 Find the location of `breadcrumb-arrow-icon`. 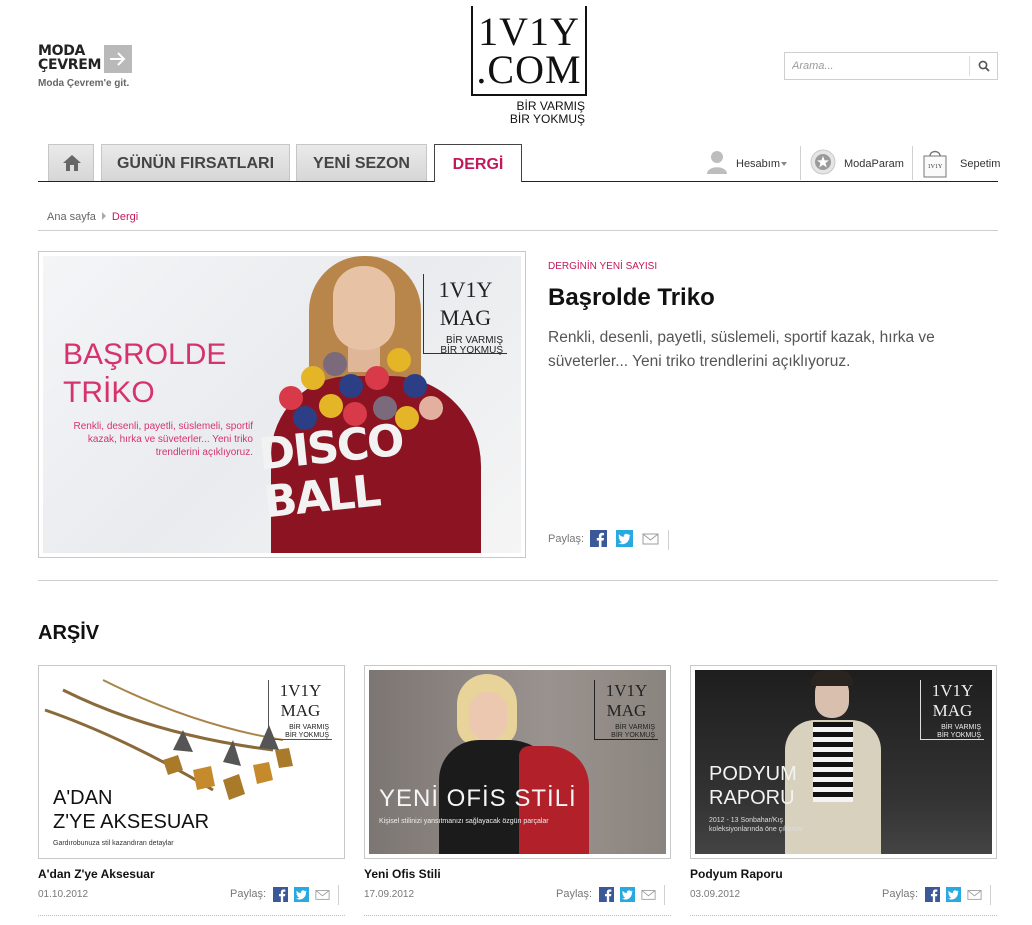

breadcrumb-arrow-icon is located at coordinates (103, 216).